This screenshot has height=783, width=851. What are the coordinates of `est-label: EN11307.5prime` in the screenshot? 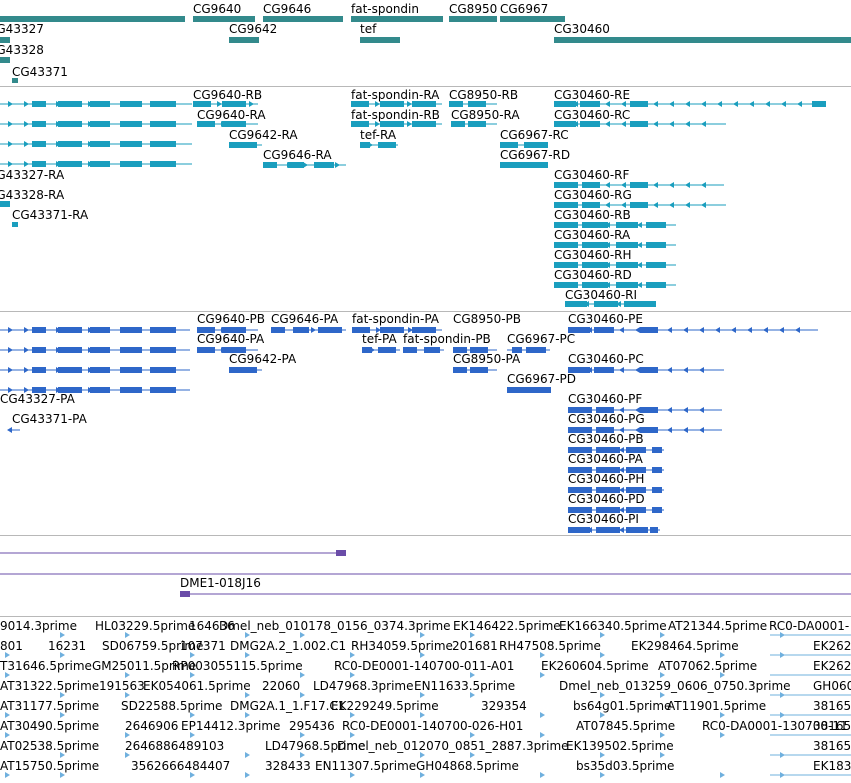 It's located at (365, 766).